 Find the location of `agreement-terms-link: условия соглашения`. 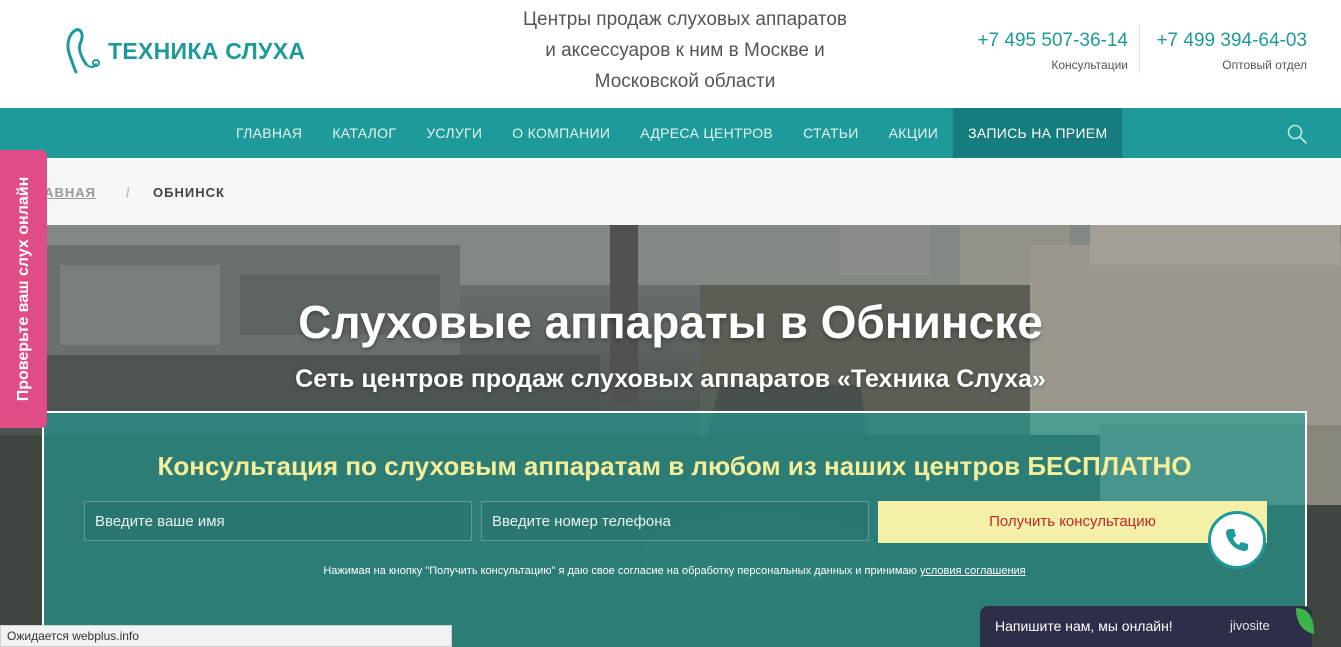

agreement-terms-link: условия соглашения is located at coordinates (973, 571).